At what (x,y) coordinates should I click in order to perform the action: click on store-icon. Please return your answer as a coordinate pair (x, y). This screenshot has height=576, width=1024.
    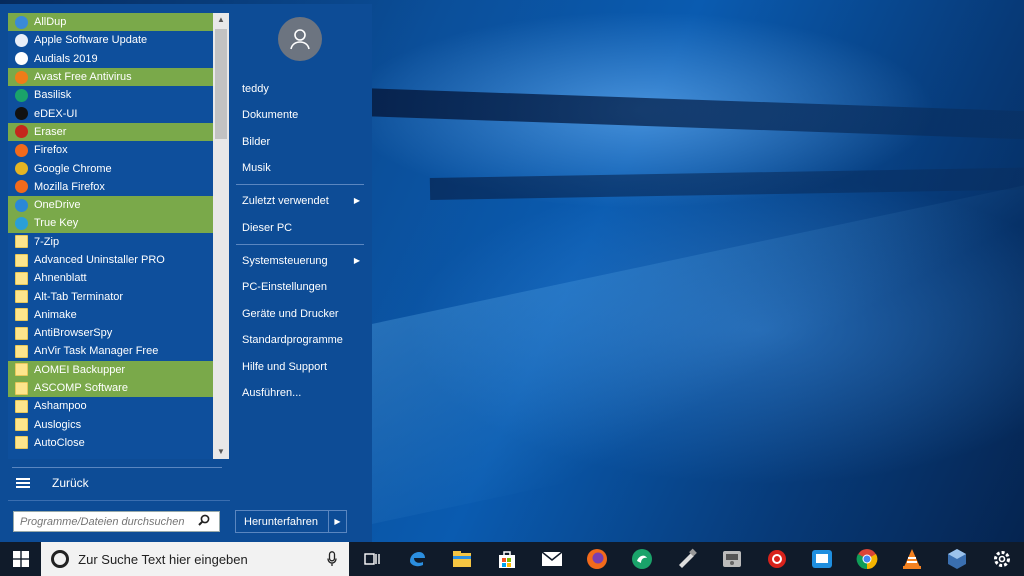
    Looking at the image, I should click on (506, 559).